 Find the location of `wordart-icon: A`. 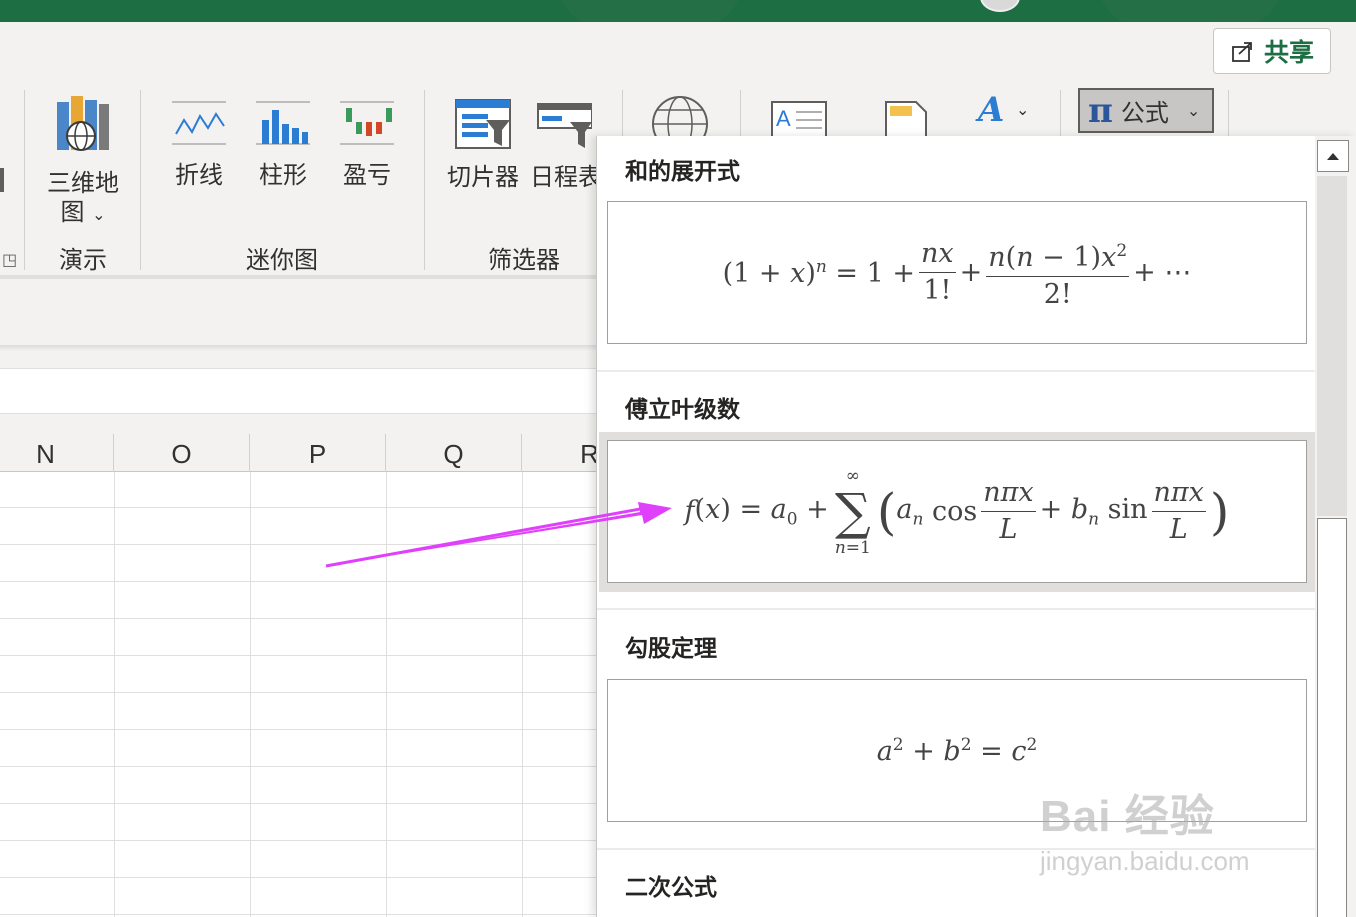

wordart-icon: A is located at coordinates (991, 110).